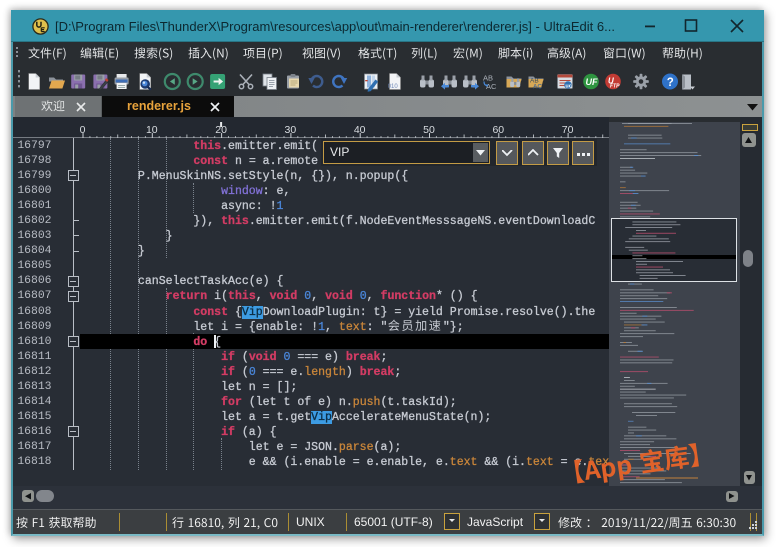 The width and height of the screenshot is (776, 547). I want to click on svg-text: UF, so click(592, 82).